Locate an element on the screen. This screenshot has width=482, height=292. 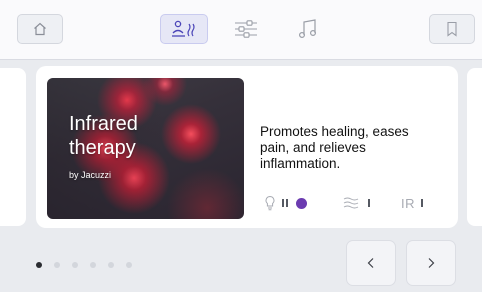
card-title: Infrared therapy is located at coordinates (149, 136).